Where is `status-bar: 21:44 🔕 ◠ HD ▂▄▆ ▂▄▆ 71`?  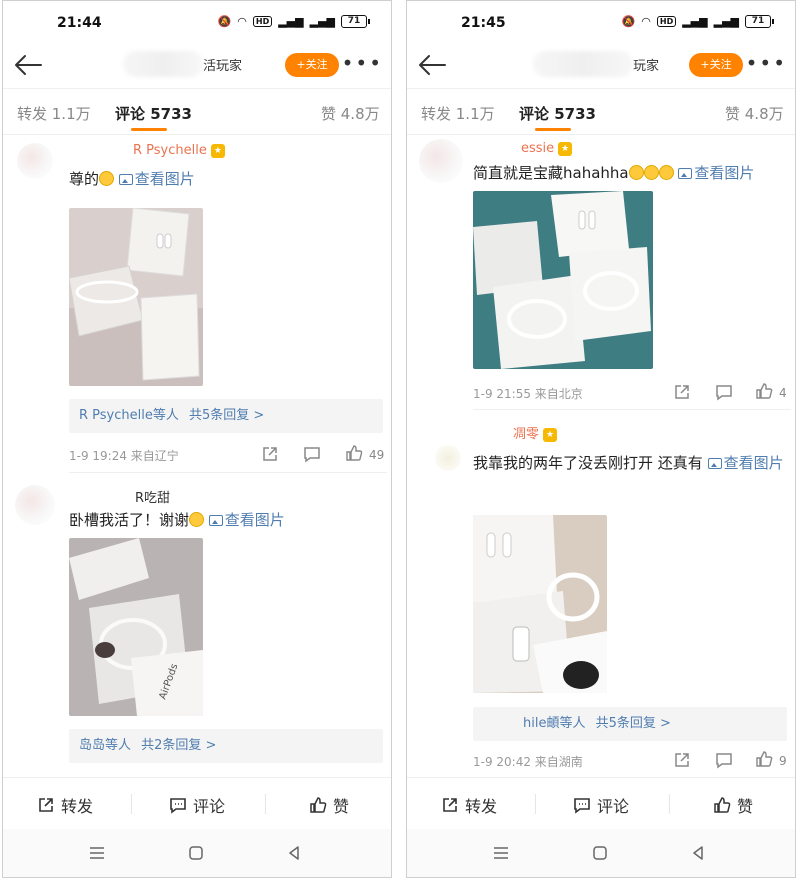
status-bar: 21:44 🔕 ◠ HD ▂▄▆ ▂▄▆ 71 is located at coordinates (197, 21).